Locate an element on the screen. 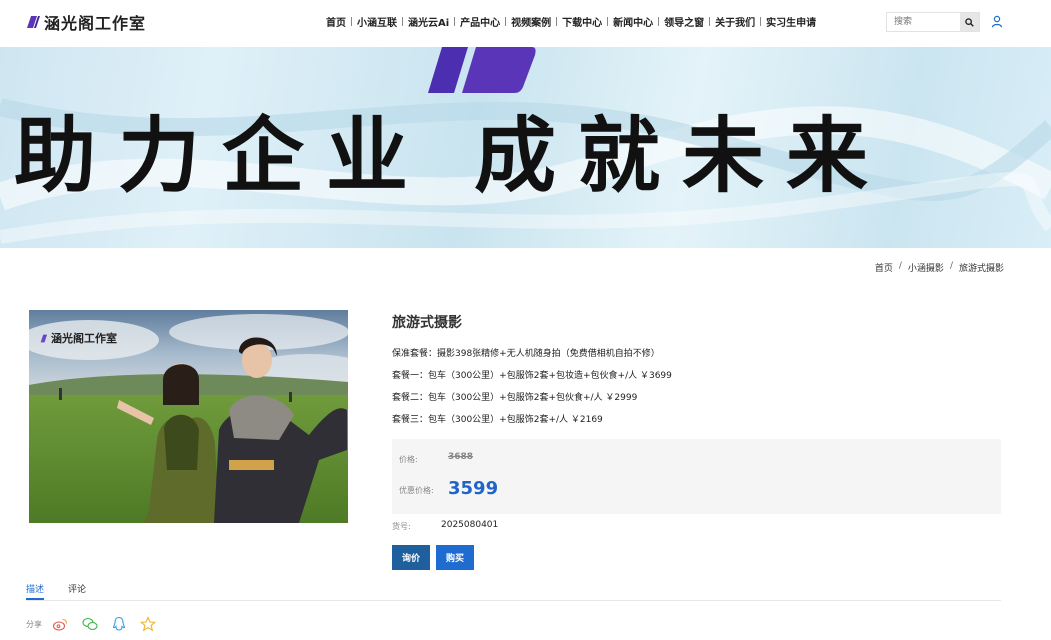 Image resolution: width=1051 pixels, height=640 pixels. detail-tabs: 描述 评论 is located at coordinates (513, 591).